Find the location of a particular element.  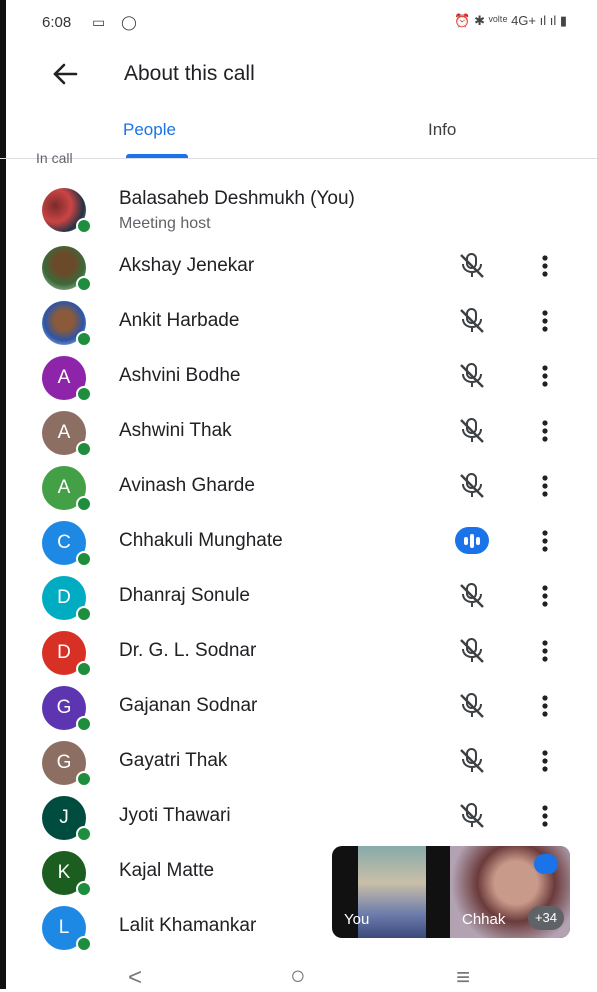

participant-row: G Gayatri Thak is located at coordinates (298, 760).